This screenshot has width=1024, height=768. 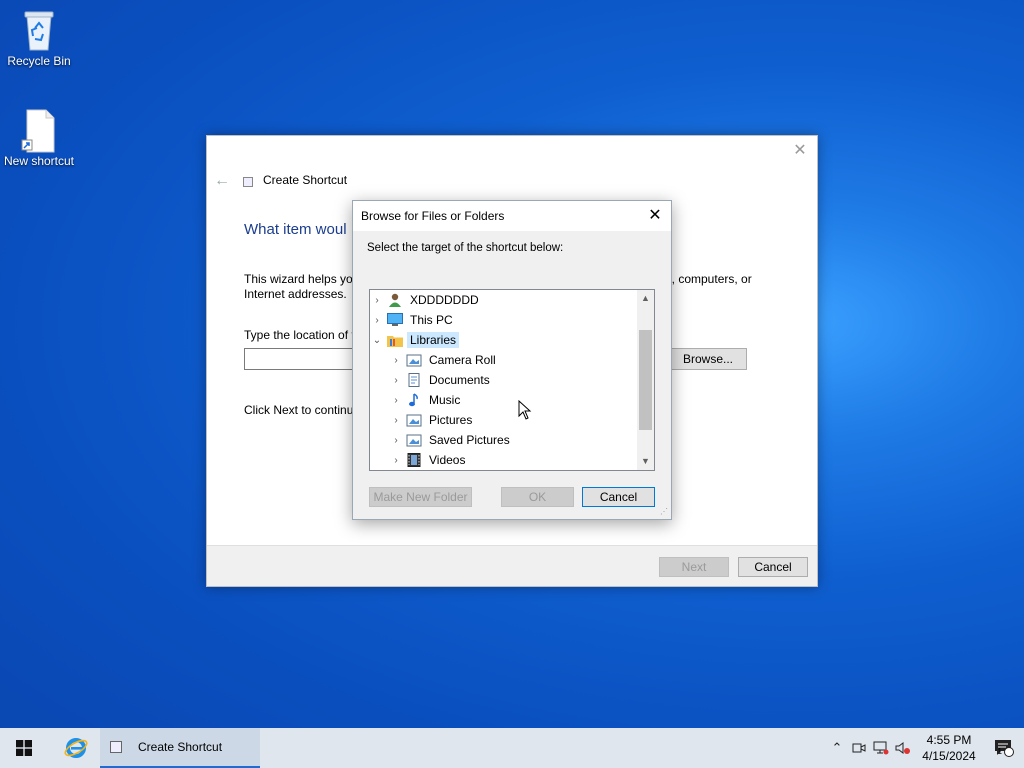 What do you see at coordinates (903, 748) in the screenshot?
I see `volume-muted-icon` at bounding box center [903, 748].